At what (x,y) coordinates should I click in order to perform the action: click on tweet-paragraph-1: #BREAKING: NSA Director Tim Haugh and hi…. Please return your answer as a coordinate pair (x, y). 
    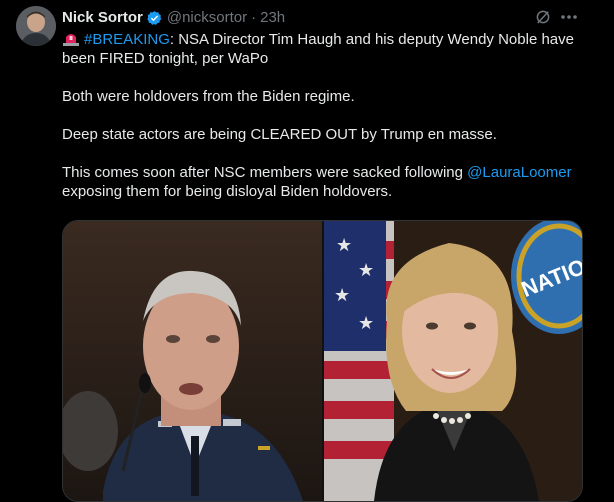
    Looking at the image, I should click on (327, 49).